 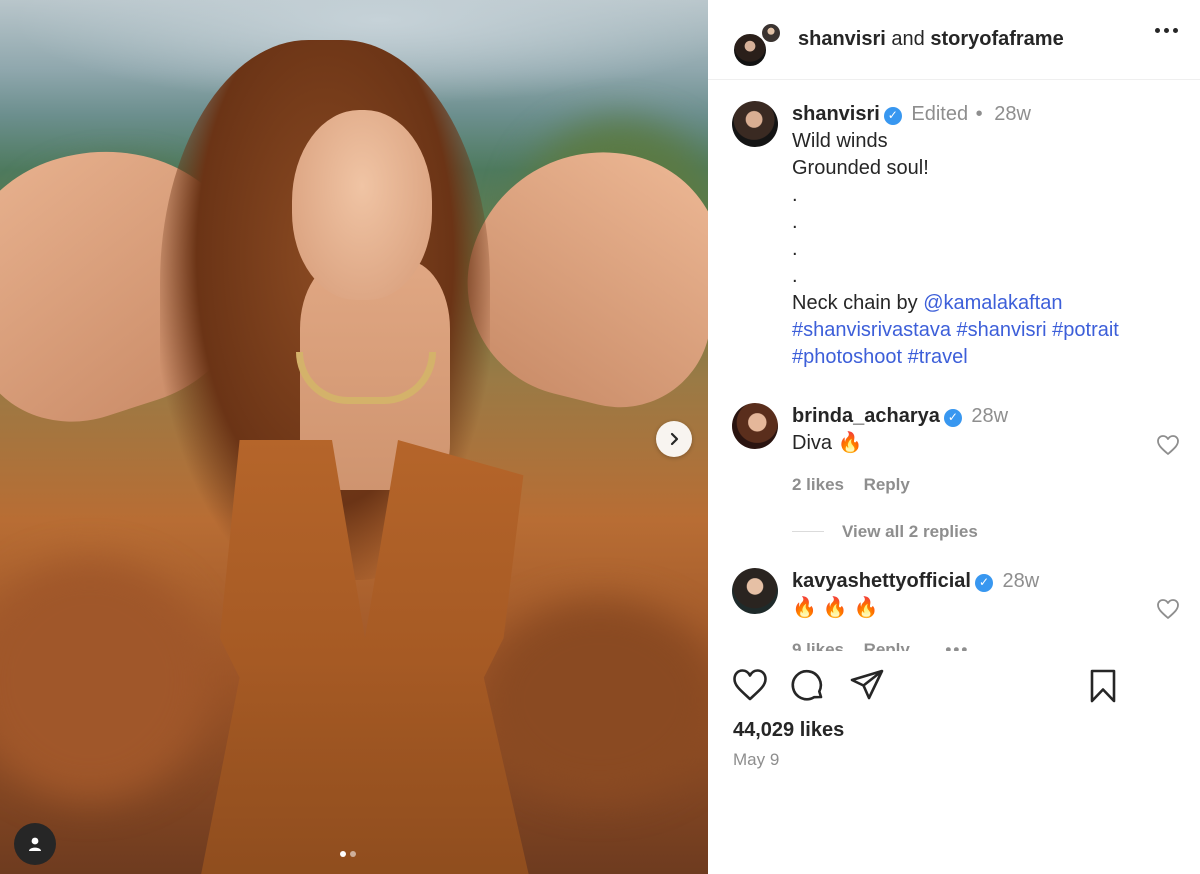 What do you see at coordinates (855, 303) in the screenshot?
I see `credit-prefix: Neck chain by` at bounding box center [855, 303].